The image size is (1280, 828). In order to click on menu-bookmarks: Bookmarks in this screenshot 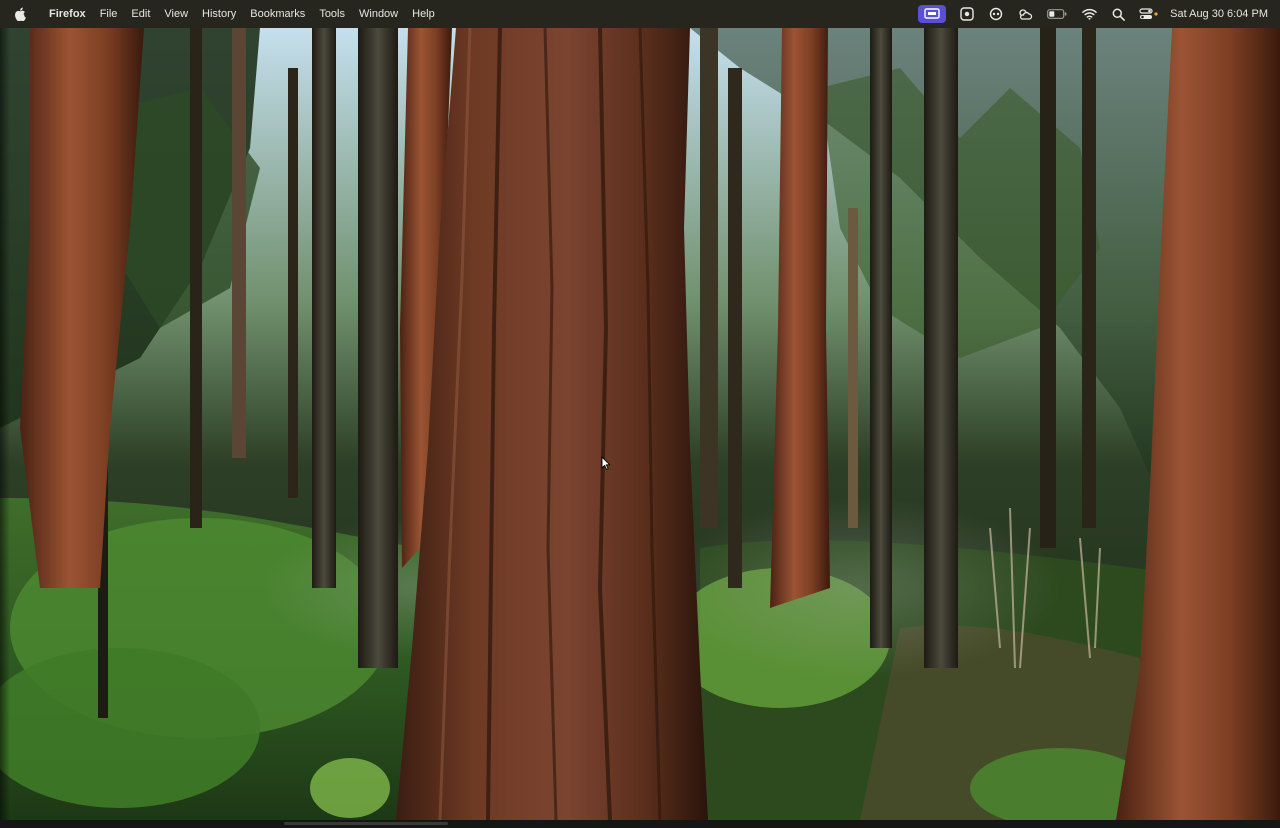, I will do `click(277, 14)`.